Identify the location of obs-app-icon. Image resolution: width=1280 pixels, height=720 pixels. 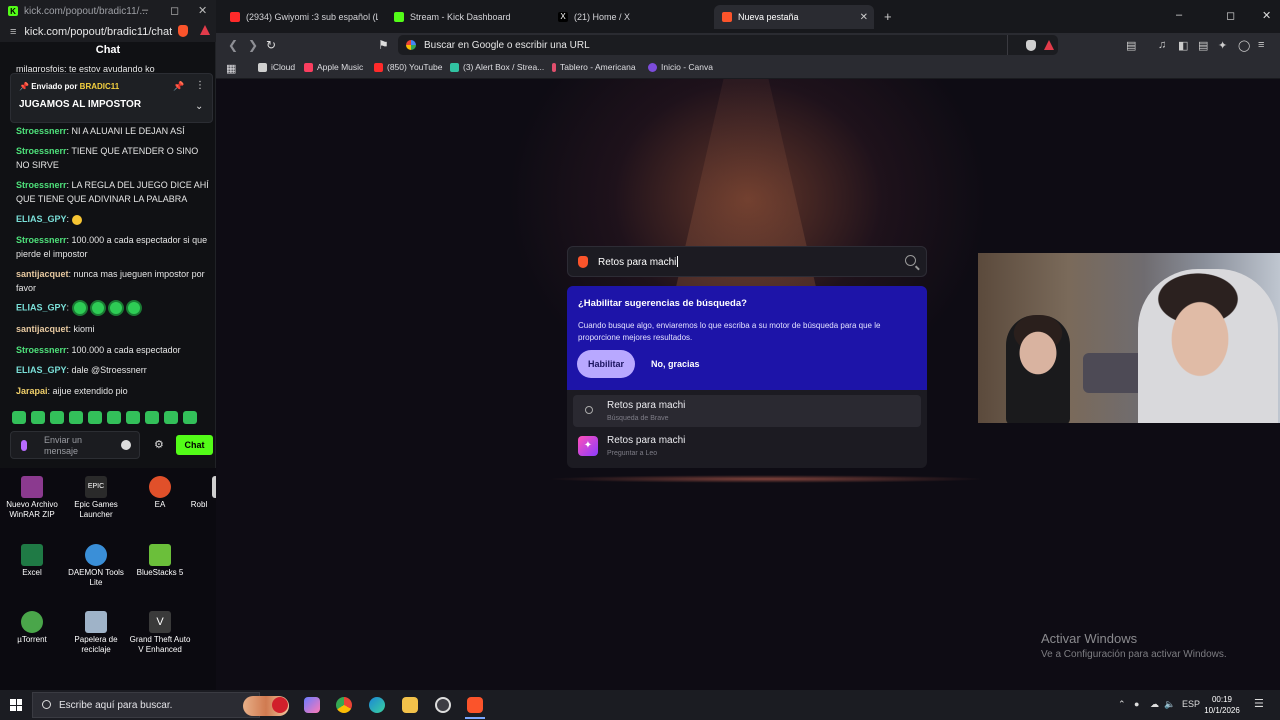
(443, 705).